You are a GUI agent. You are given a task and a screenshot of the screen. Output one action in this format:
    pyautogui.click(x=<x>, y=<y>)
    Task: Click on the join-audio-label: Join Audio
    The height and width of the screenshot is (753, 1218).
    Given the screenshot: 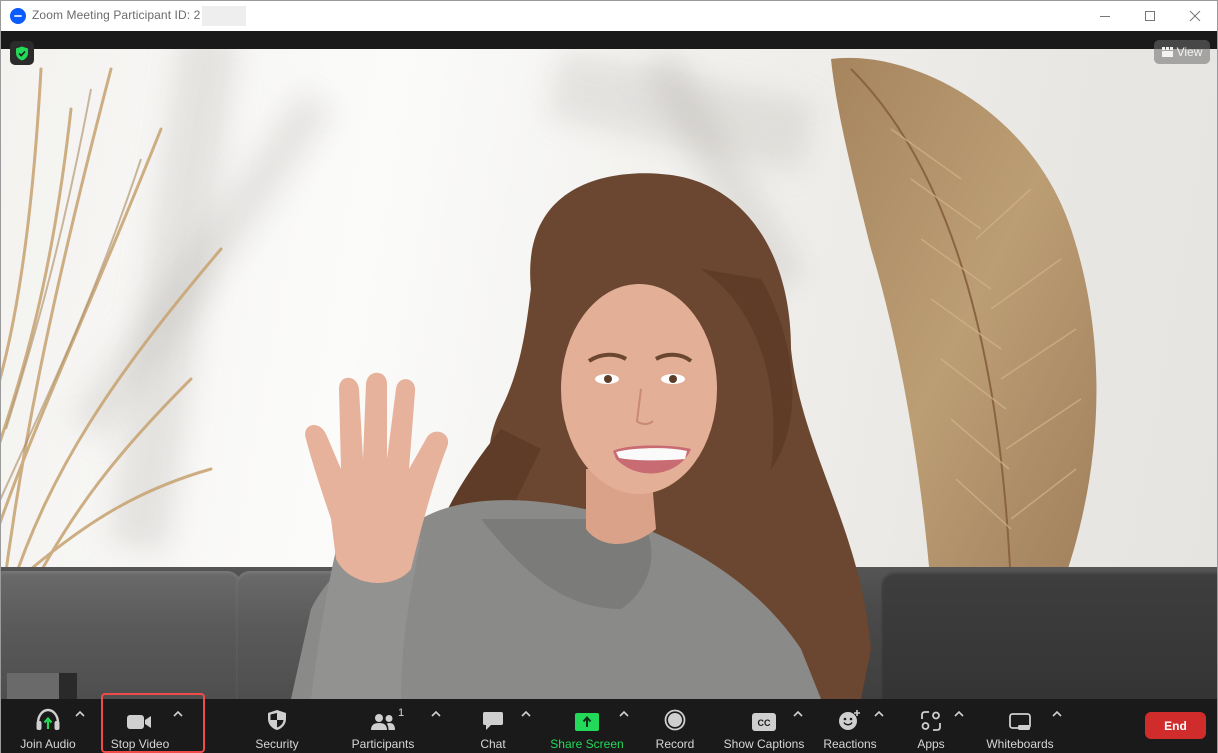 What is the action you would take?
    pyautogui.click(x=48, y=744)
    